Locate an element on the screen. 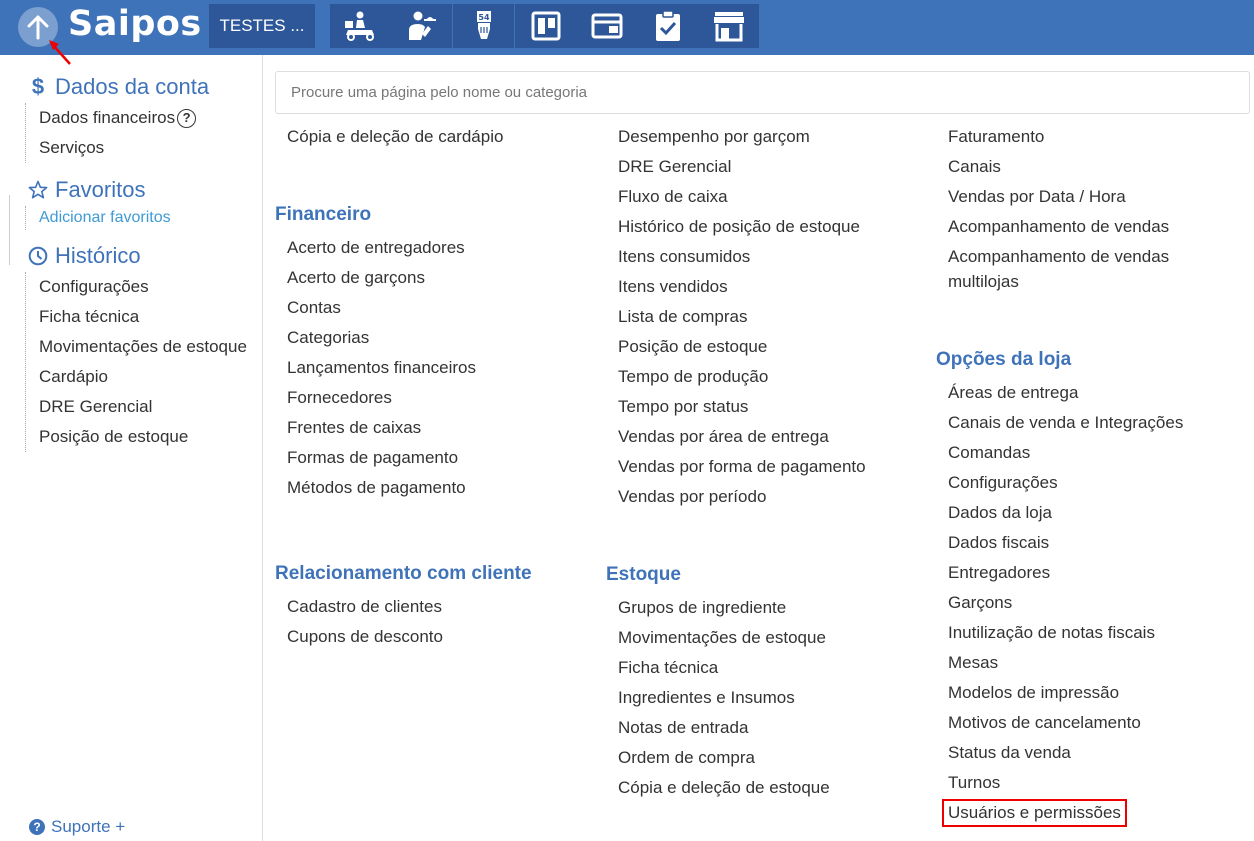  menu-link: Acompanhamento de vendas is located at coordinates (1078, 227).